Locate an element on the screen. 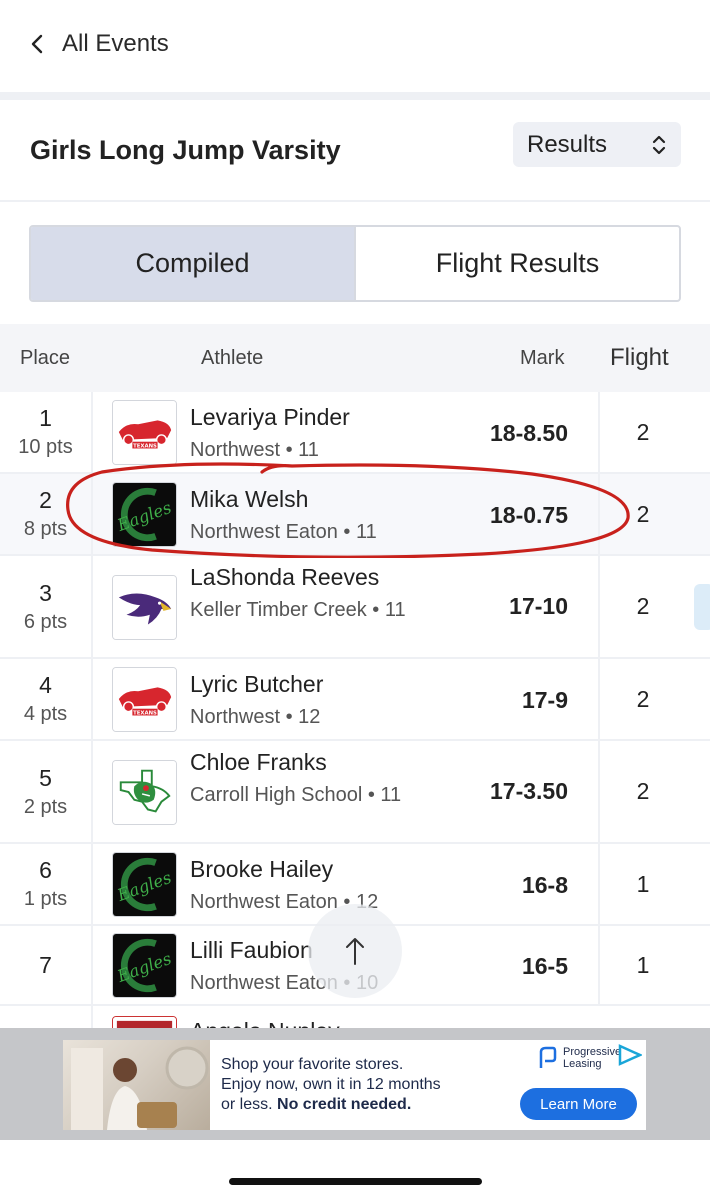 This screenshot has width=710, height=1200. partial-logo is located at coordinates (144, 1022).